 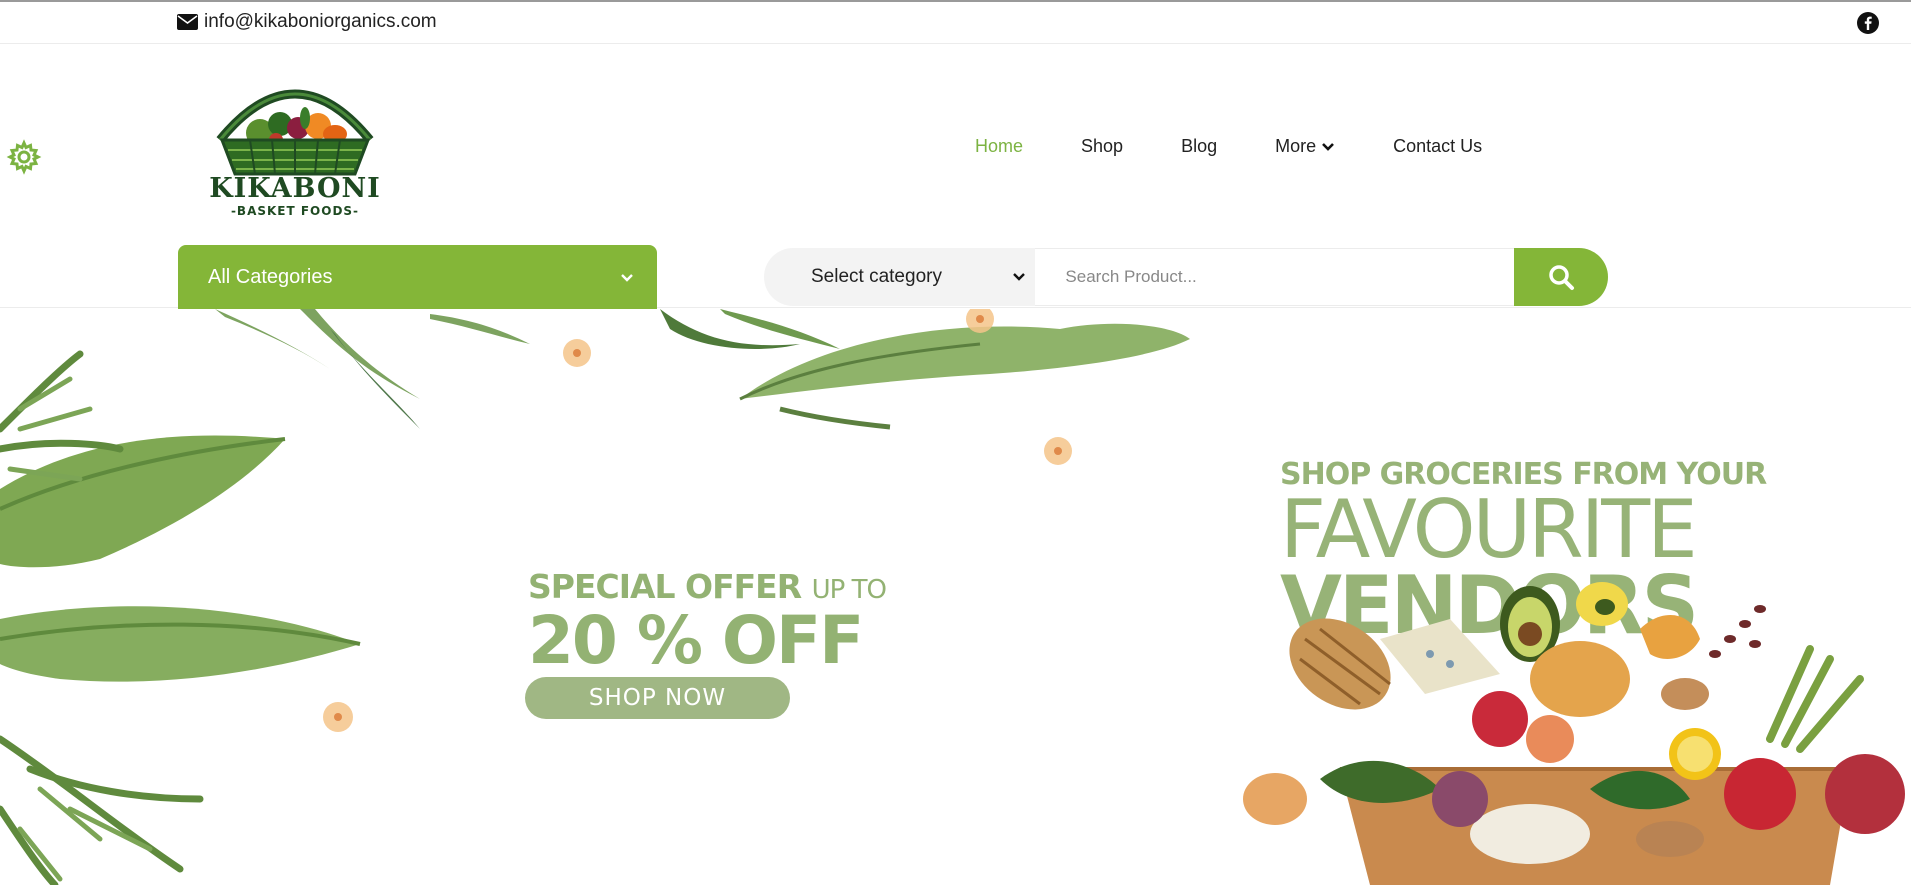 I want to click on search-icon, so click(x=1562, y=277).